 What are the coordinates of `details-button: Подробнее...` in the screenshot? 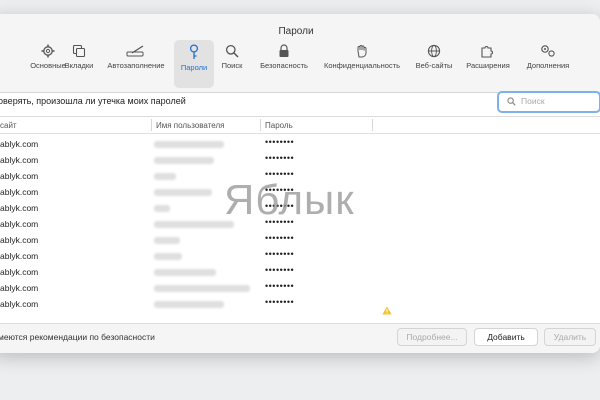 It's located at (432, 337).